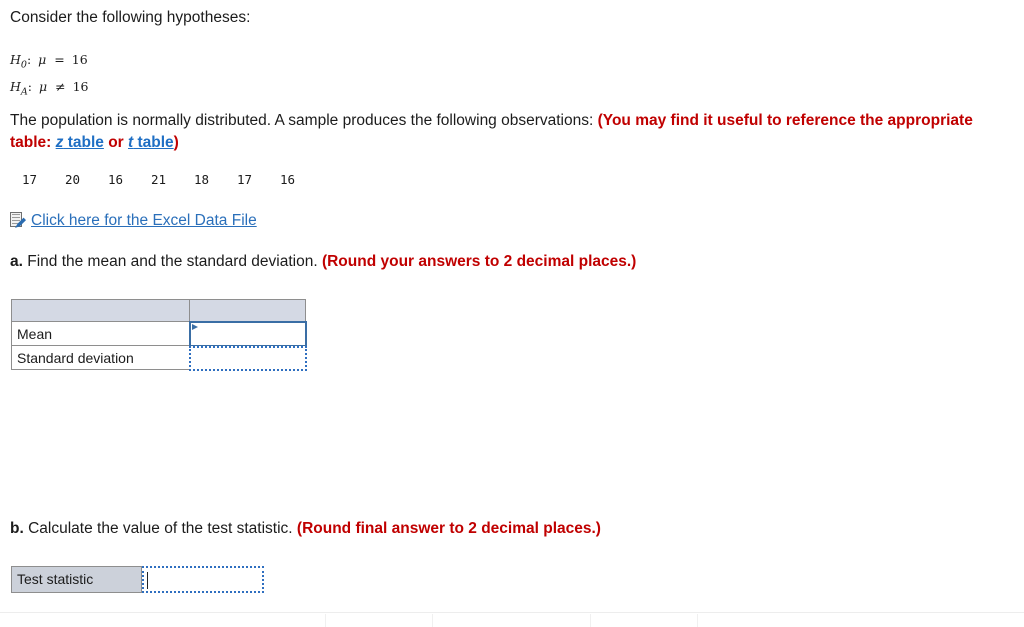 The width and height of the screenshot is (1024, 627). What do you see at coordinates (24, 91) in the screenshot?
I see `hypothesis-alternative-subscript: A` at bounding box center [24, 91].